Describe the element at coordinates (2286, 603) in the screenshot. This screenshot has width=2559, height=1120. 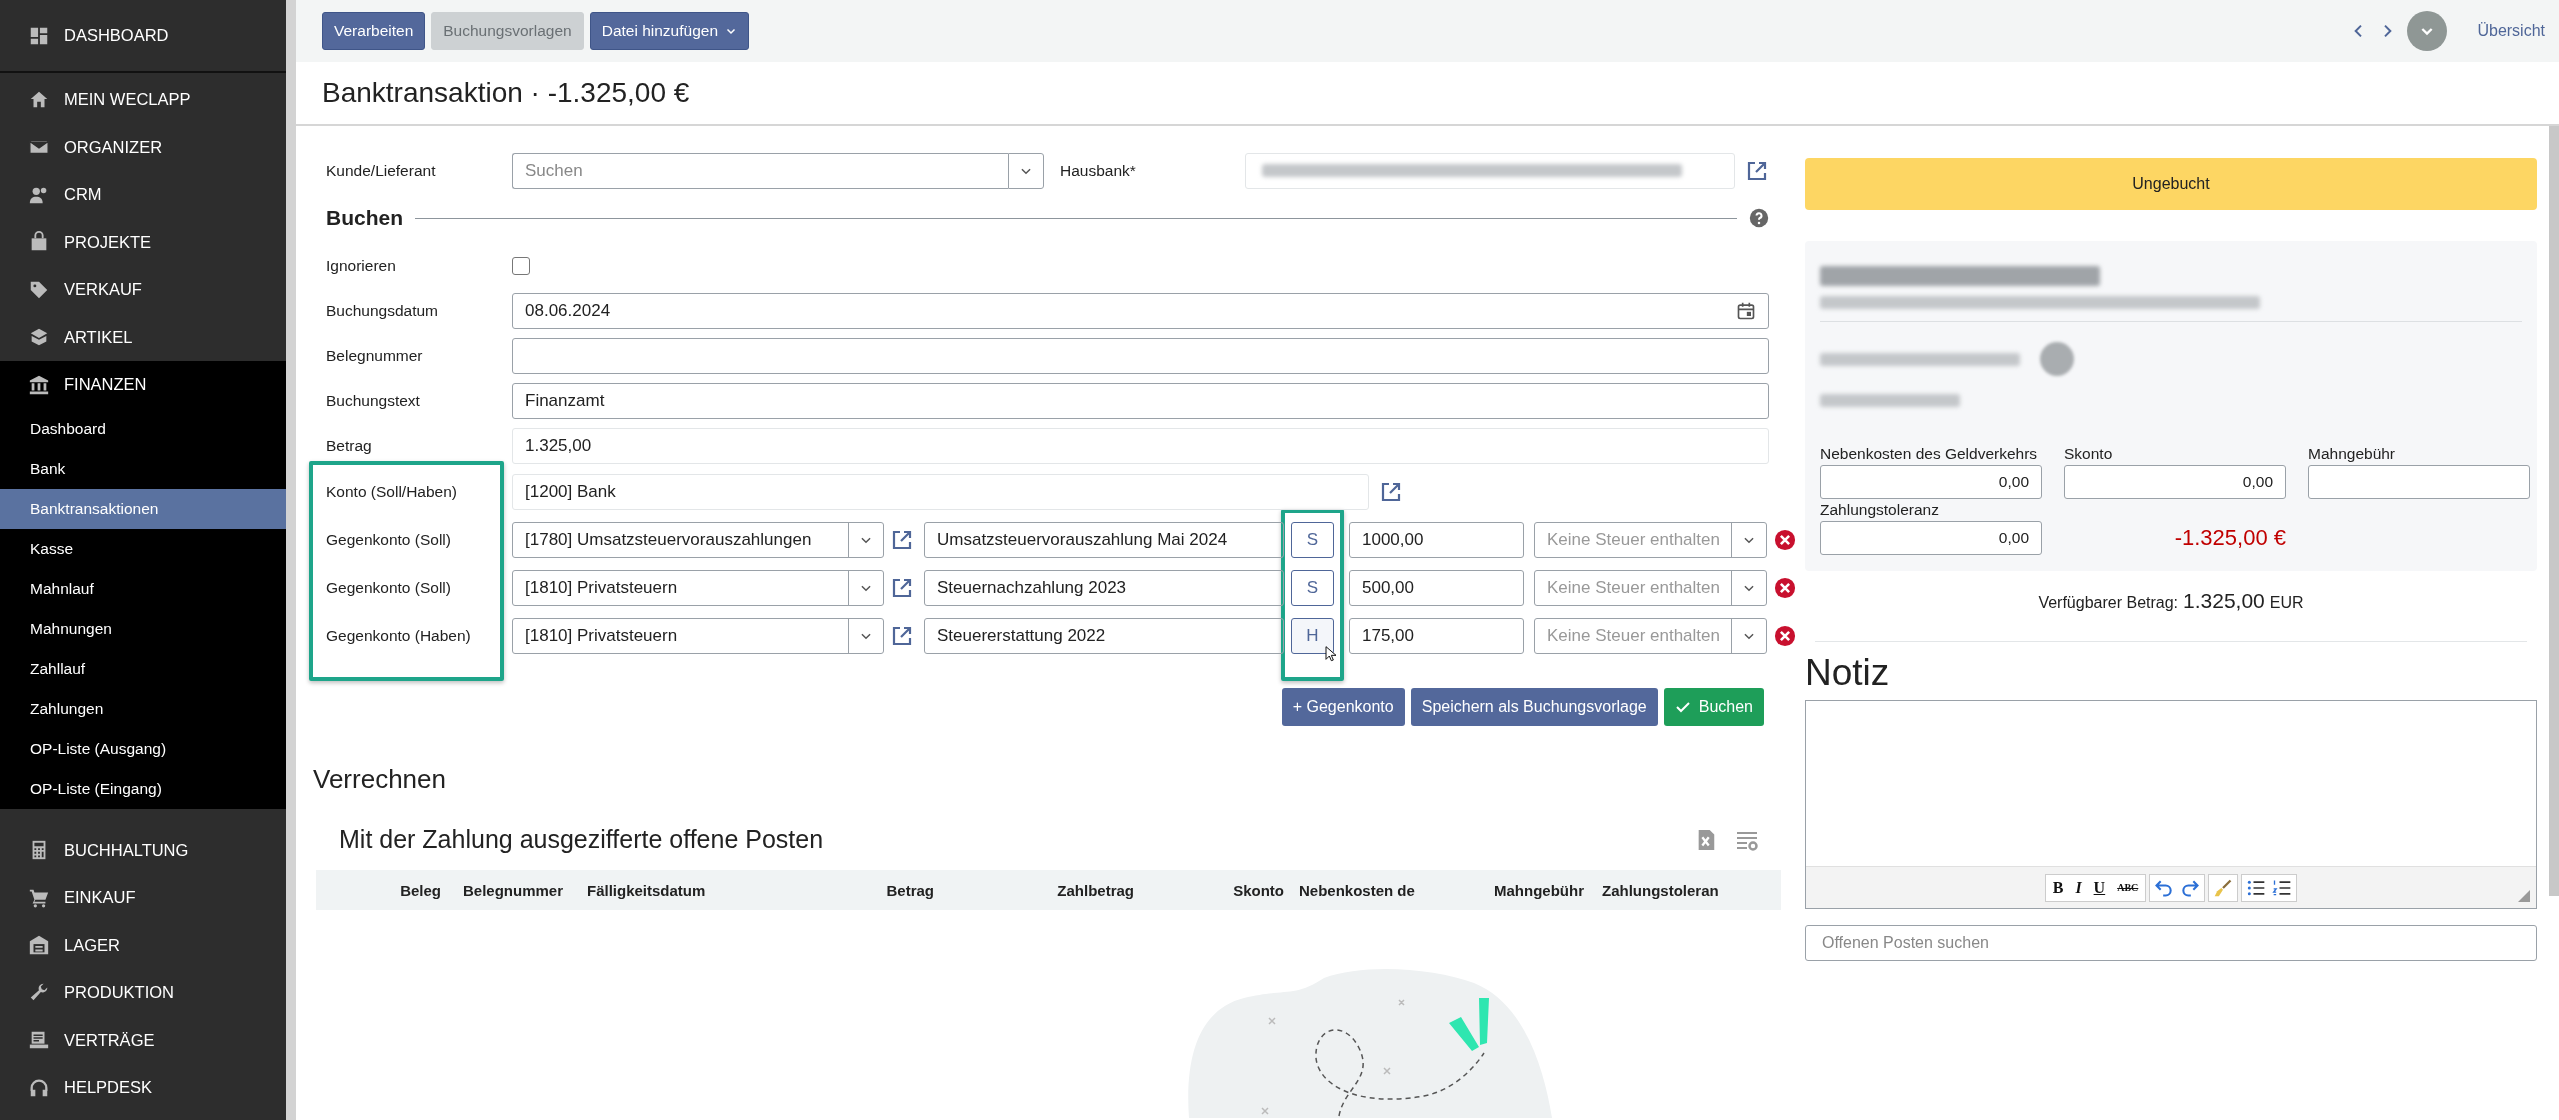
I see `currency-label: EUR` at that location.